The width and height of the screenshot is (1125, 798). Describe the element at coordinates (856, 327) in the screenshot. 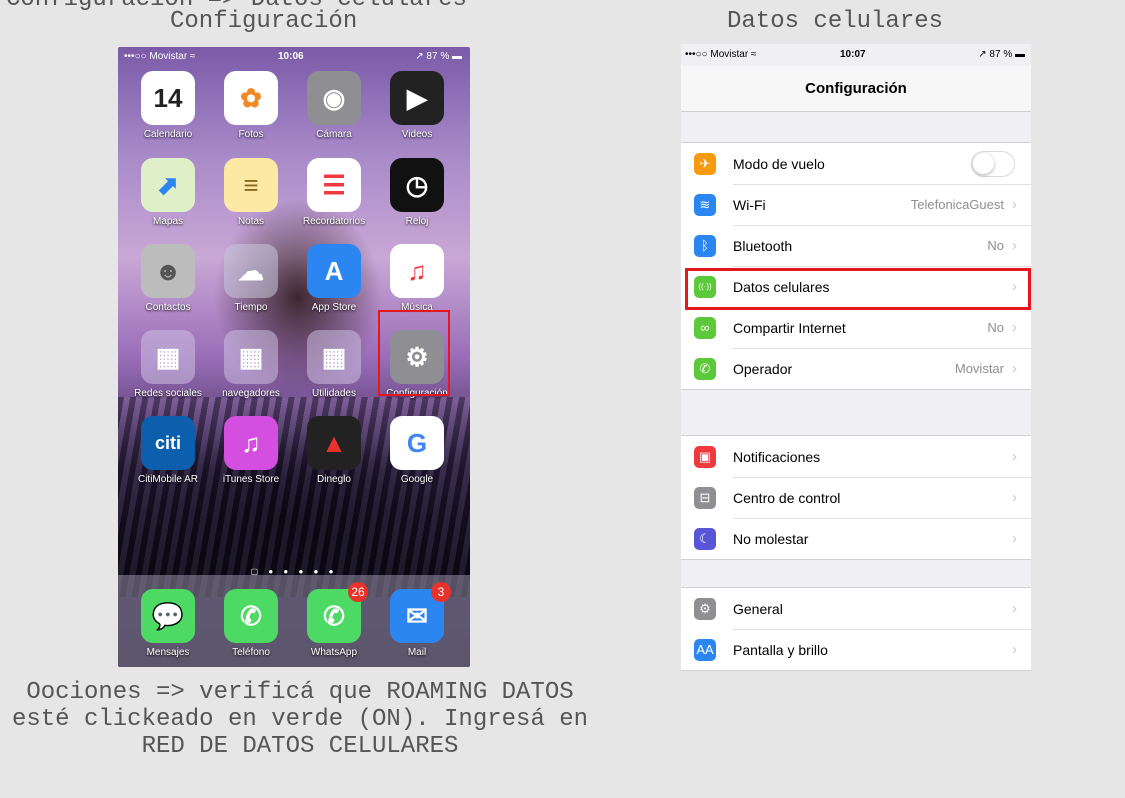

I see `settings-row-compartir-internet: ∞ Compartir Internet No ›` at that location.